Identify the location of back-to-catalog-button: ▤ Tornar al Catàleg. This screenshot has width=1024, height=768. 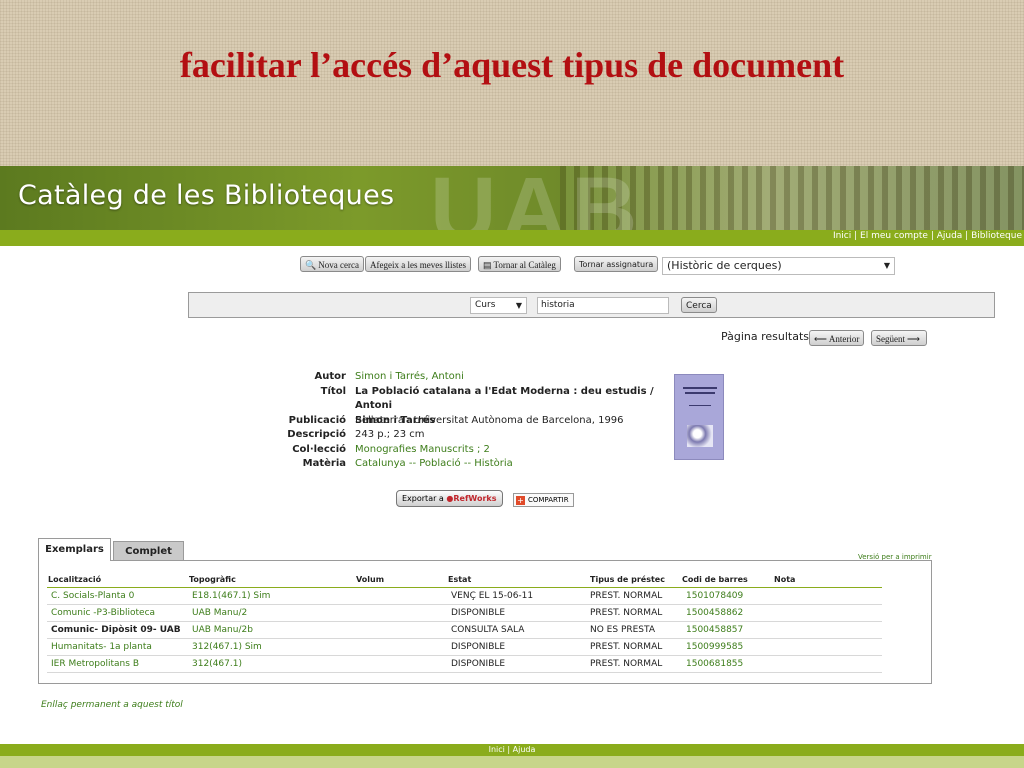
(519, 264).